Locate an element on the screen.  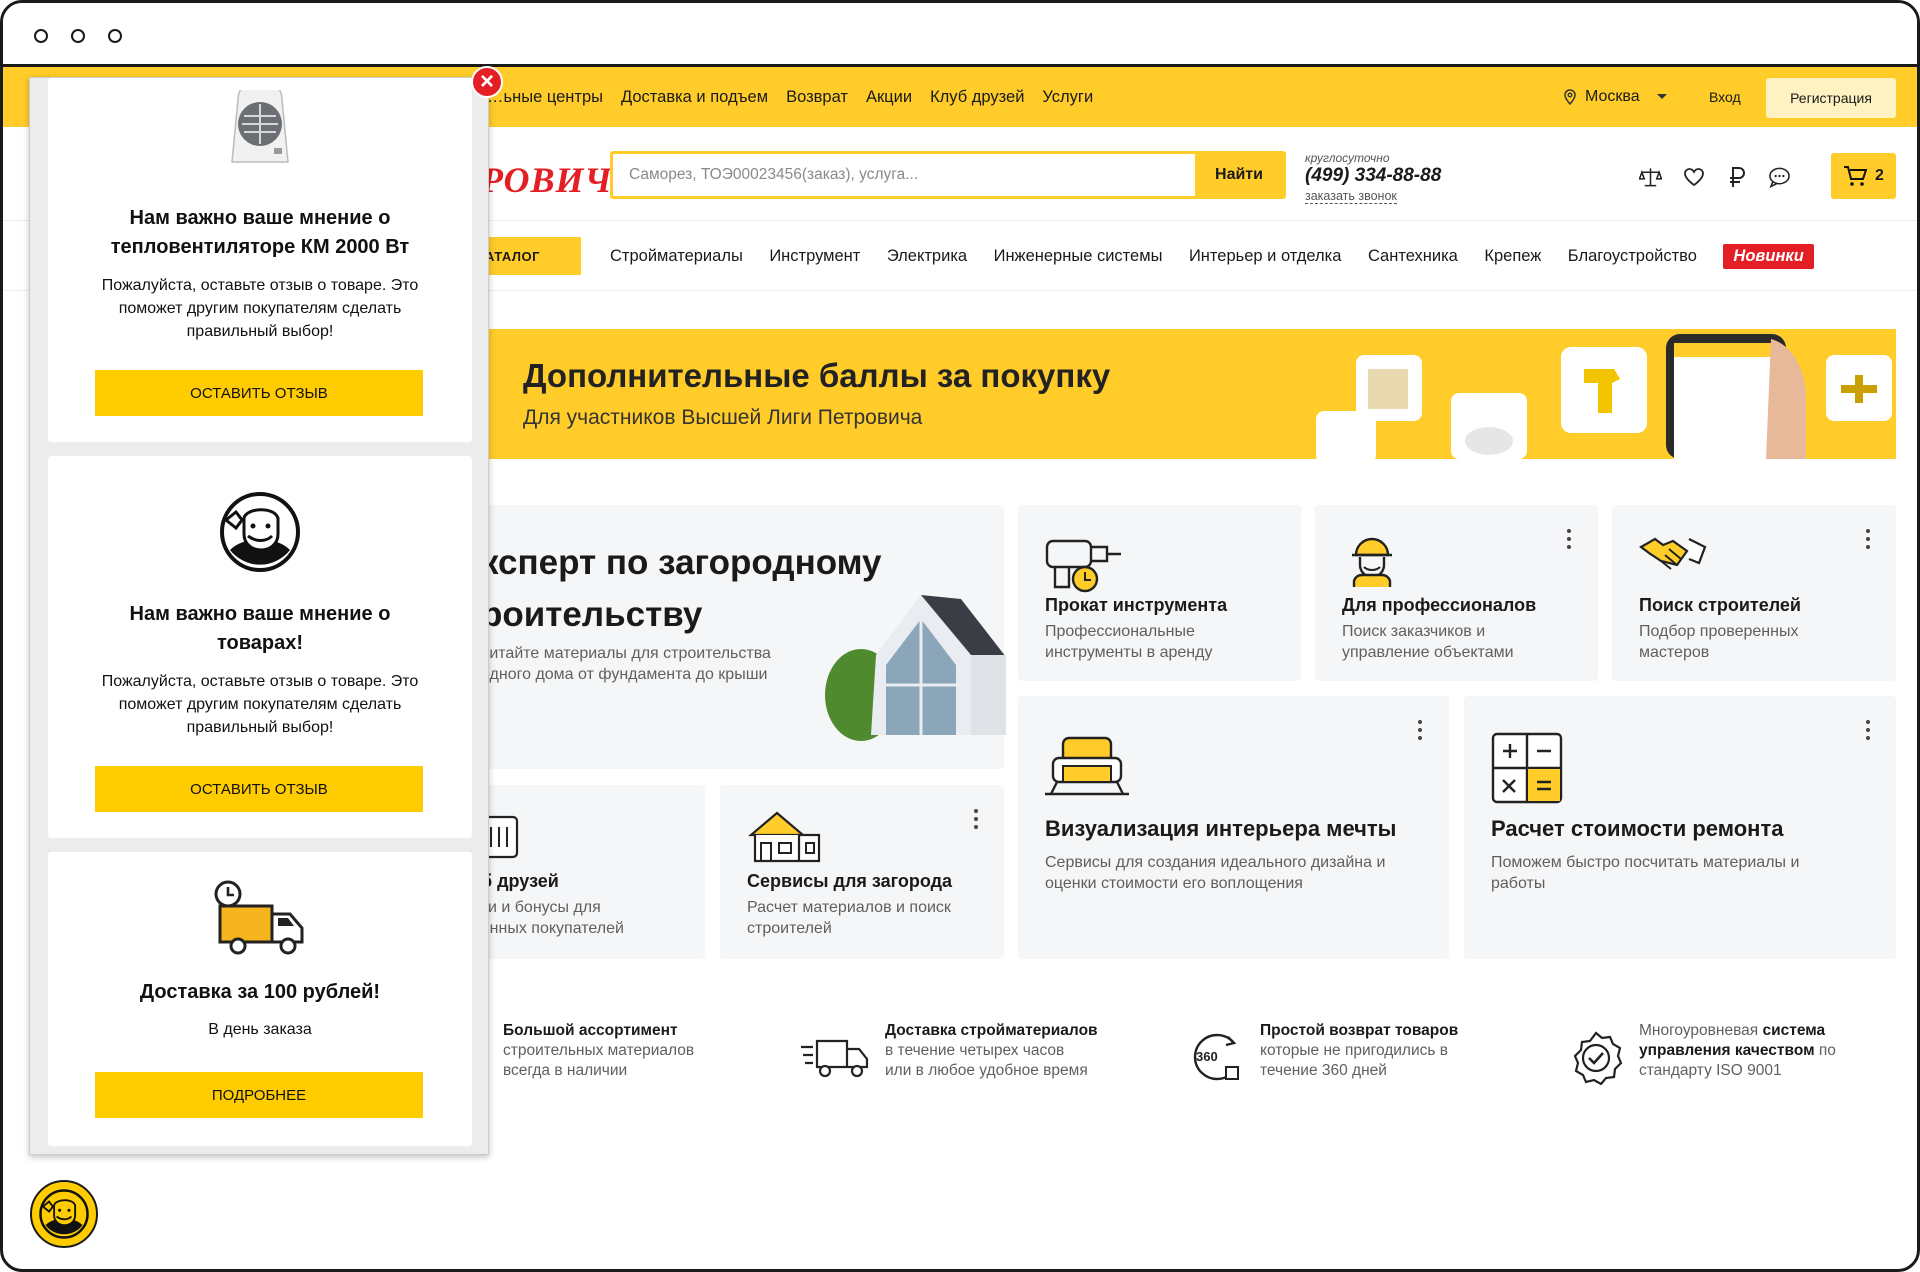
category-item: Сантехника is located at coordinates (1413, 256).